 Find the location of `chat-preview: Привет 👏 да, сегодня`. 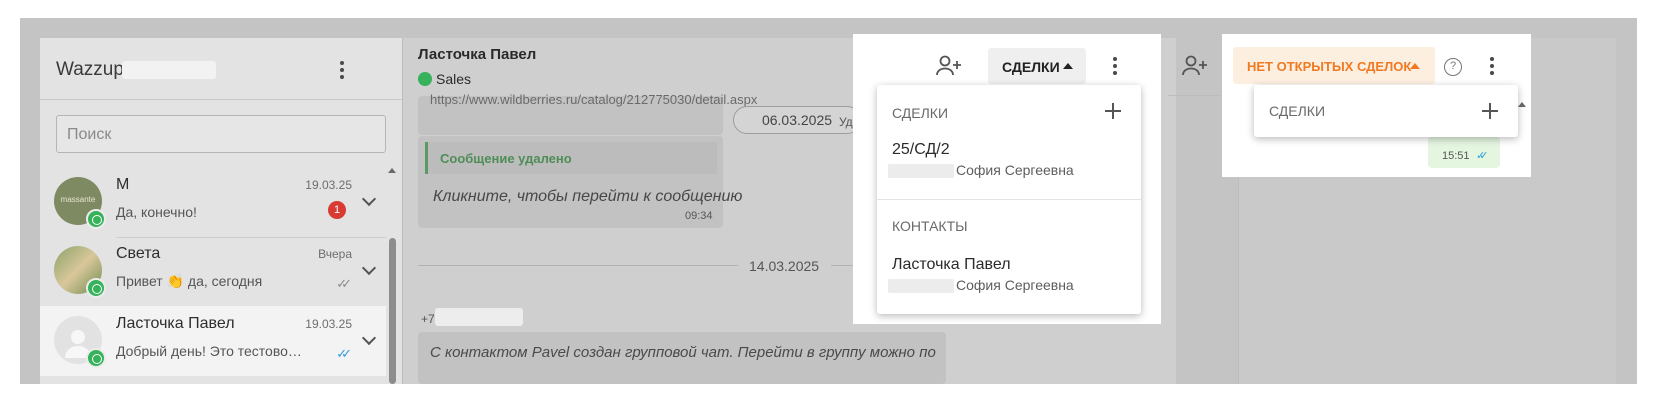

chat-preview: Привет 👏 да, сегодня is located at coordinates (189, 281).